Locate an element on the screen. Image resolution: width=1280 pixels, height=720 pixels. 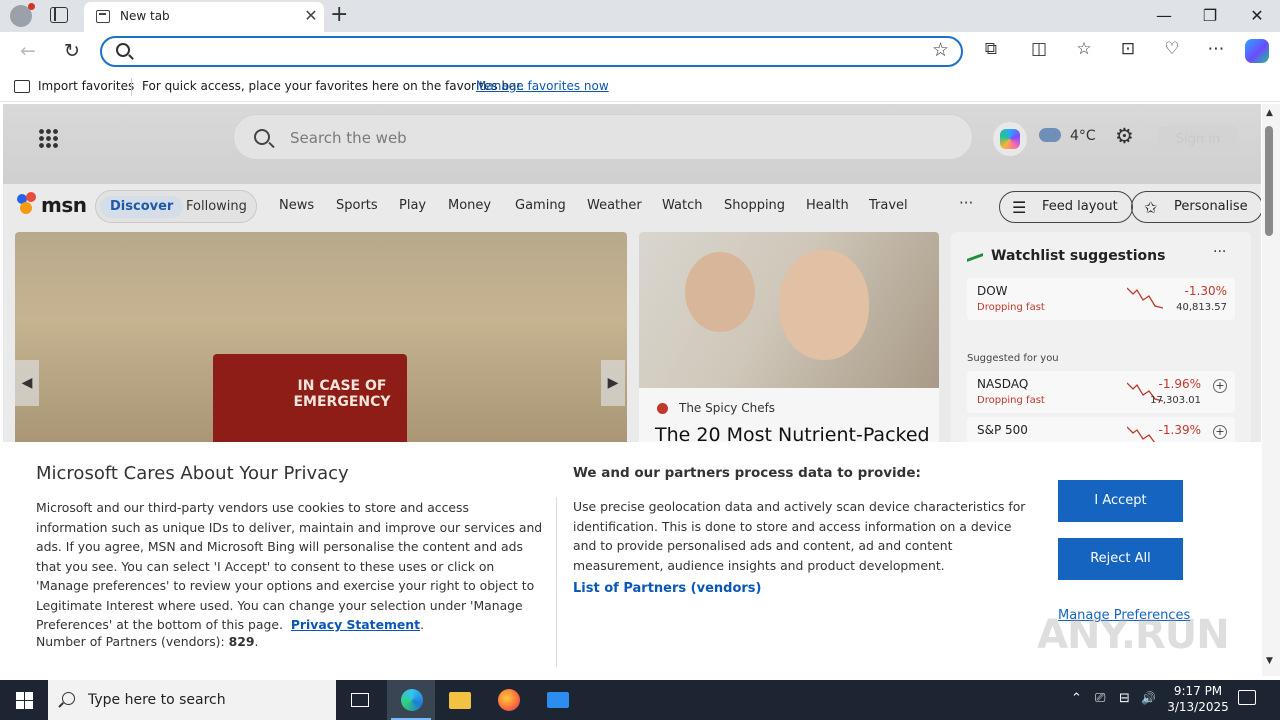
privacy-statement-link: Privacy Statement is located at coordinates (355, 624).